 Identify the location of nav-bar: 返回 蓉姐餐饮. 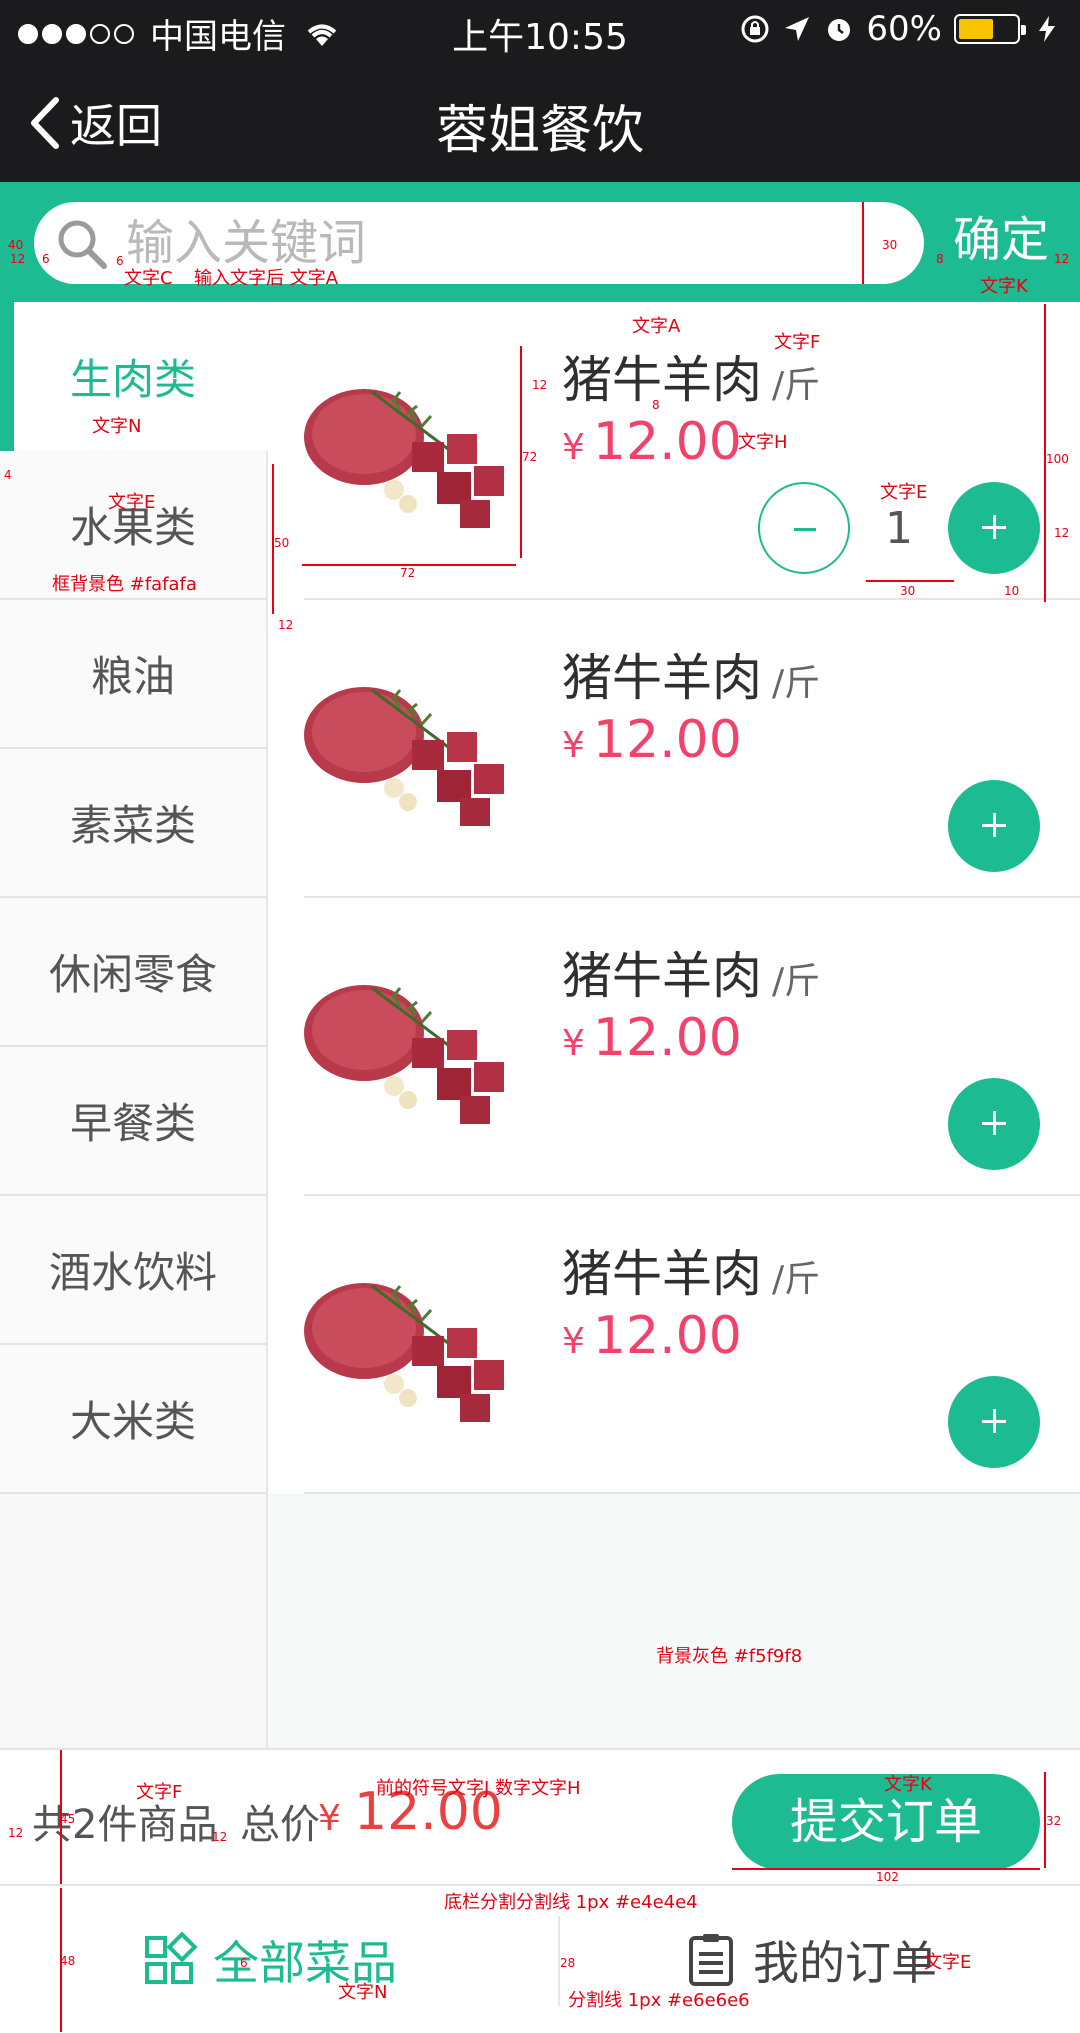
(540, 121).